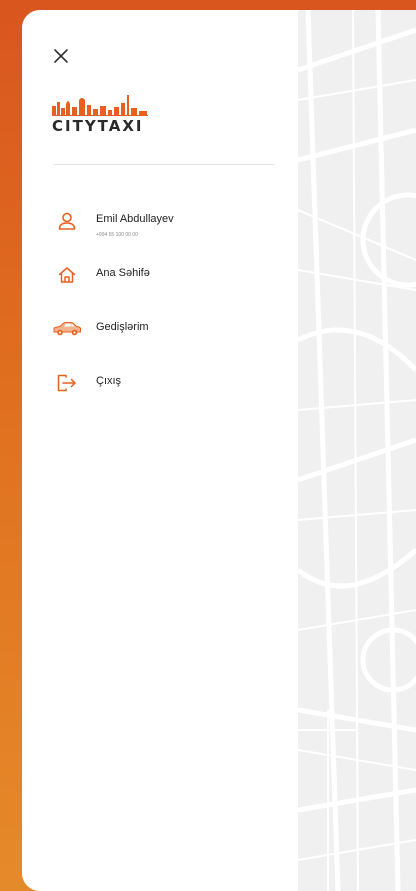  Describe the element at coordinates (117, 235) in the screenshot. I see `user-phone: +994 55 100 00 00` at that location.